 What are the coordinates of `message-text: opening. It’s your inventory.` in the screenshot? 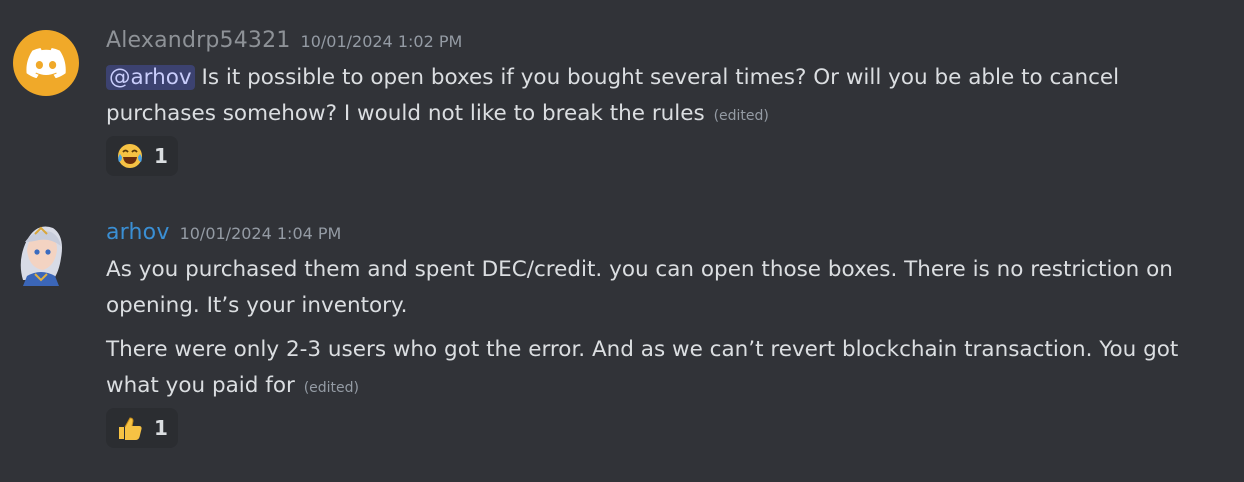 It's located at (257, 305).